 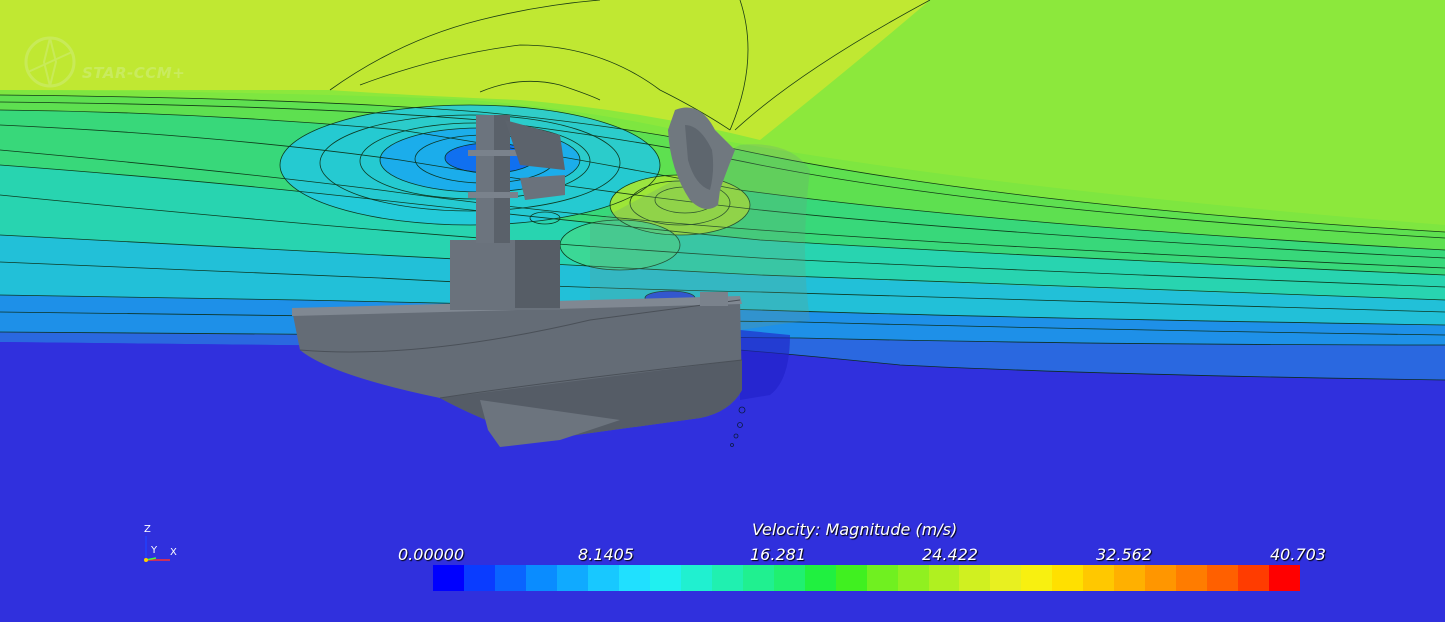 I want to click on mast-shade, so click(x=502, y=179).